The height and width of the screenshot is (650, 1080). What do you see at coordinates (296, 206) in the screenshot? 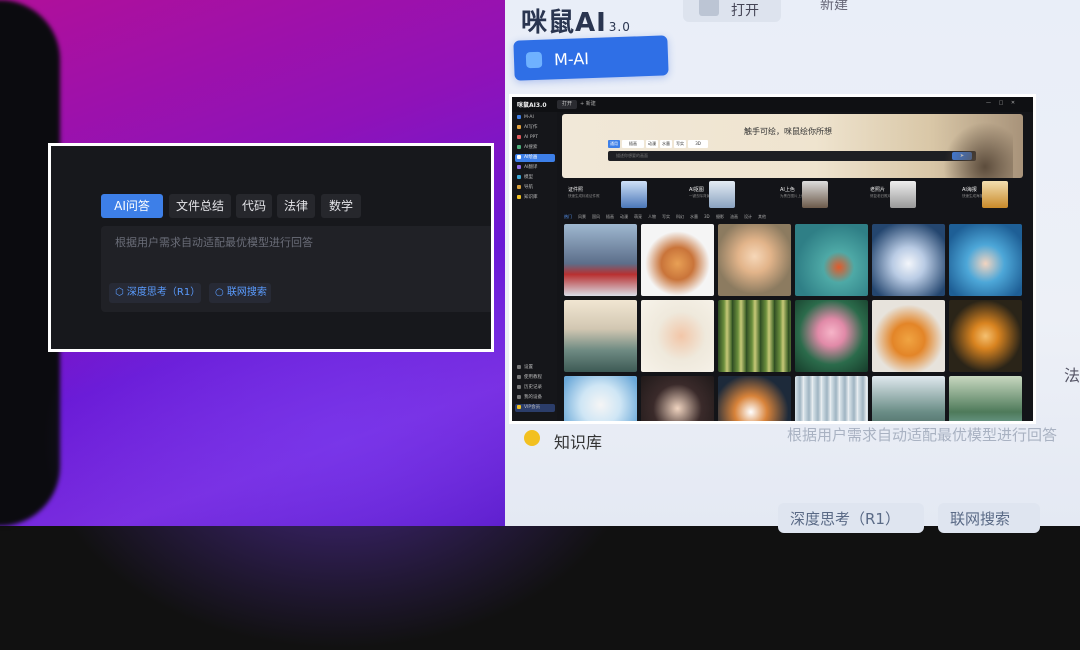
I see `tab-law: 法律` at bounding box center [296, 206].